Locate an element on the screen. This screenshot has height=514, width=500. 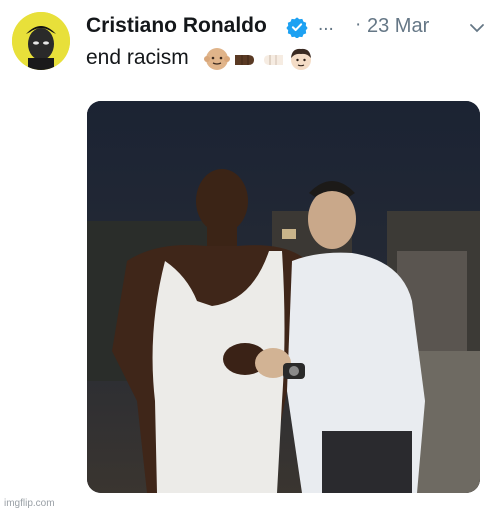
light-skin-face-emoji is located at coordinates (217, 59).